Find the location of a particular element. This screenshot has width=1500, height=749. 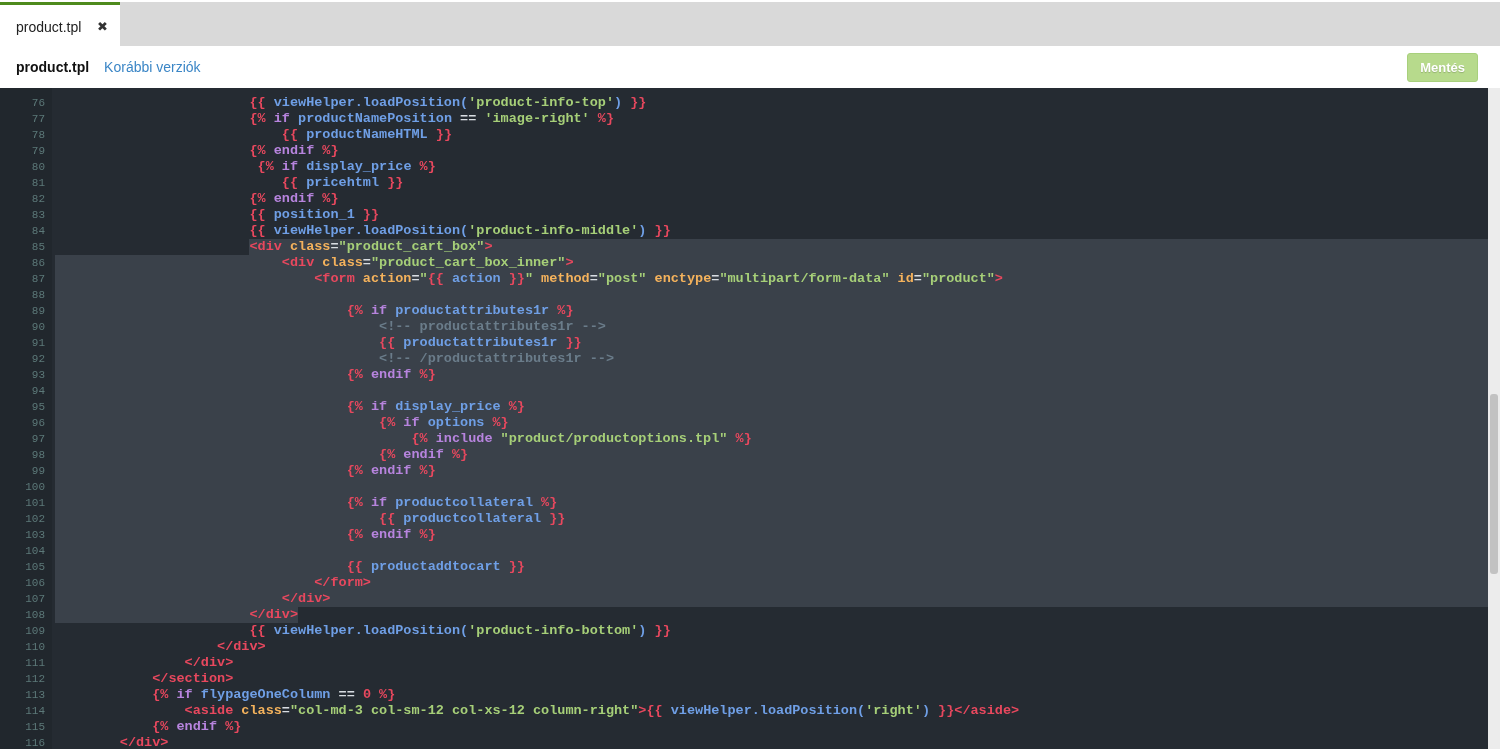

line-number: 87 is located at coordinates (38, 279).